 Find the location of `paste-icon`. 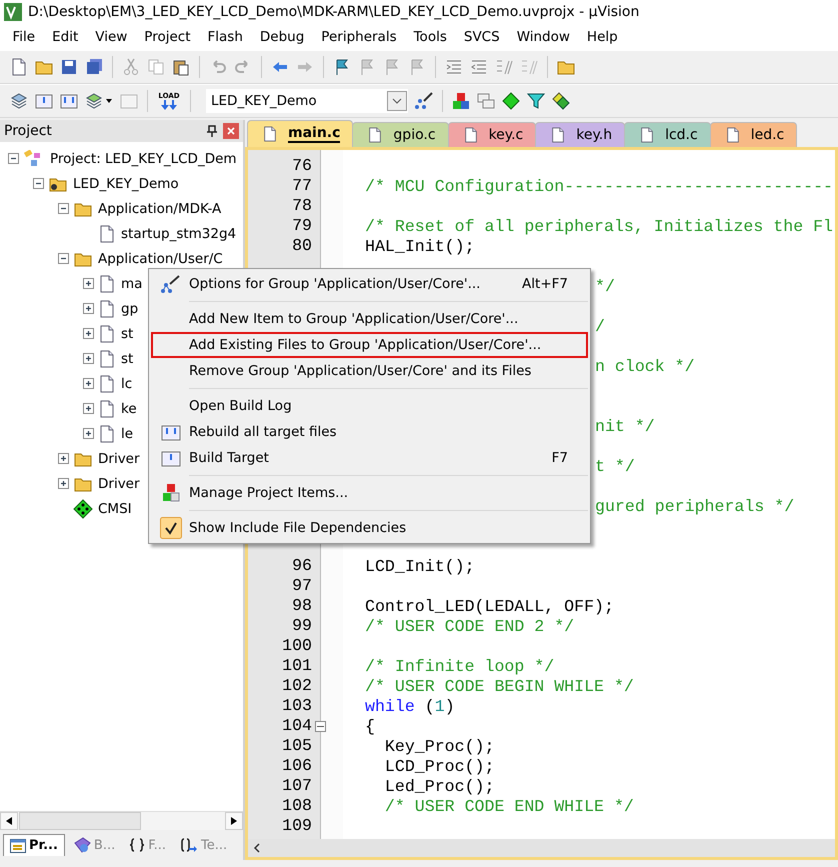

paste-icon is located at coordinates (181, 67).